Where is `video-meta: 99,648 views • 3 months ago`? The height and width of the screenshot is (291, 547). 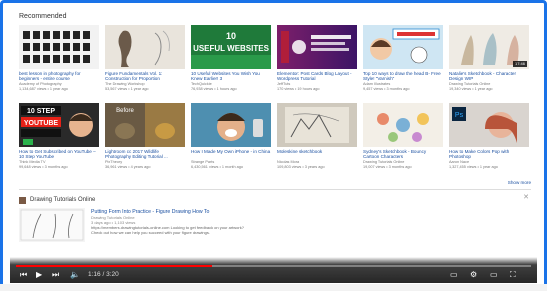
video-meta: 99,648 views • 3 months ago is located at coordinates (43, 166).